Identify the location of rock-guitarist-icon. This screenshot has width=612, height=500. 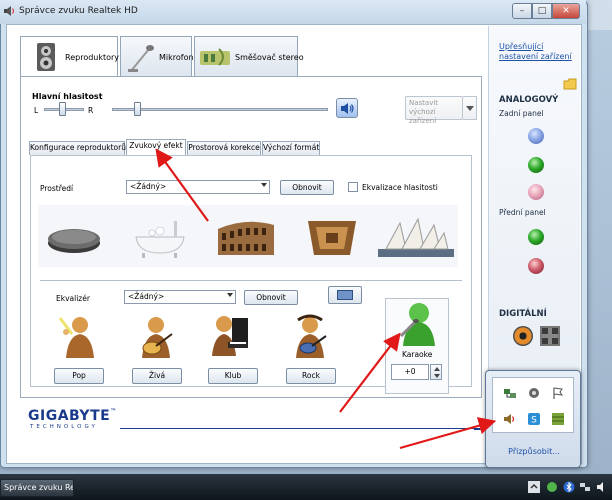
(310, 337).